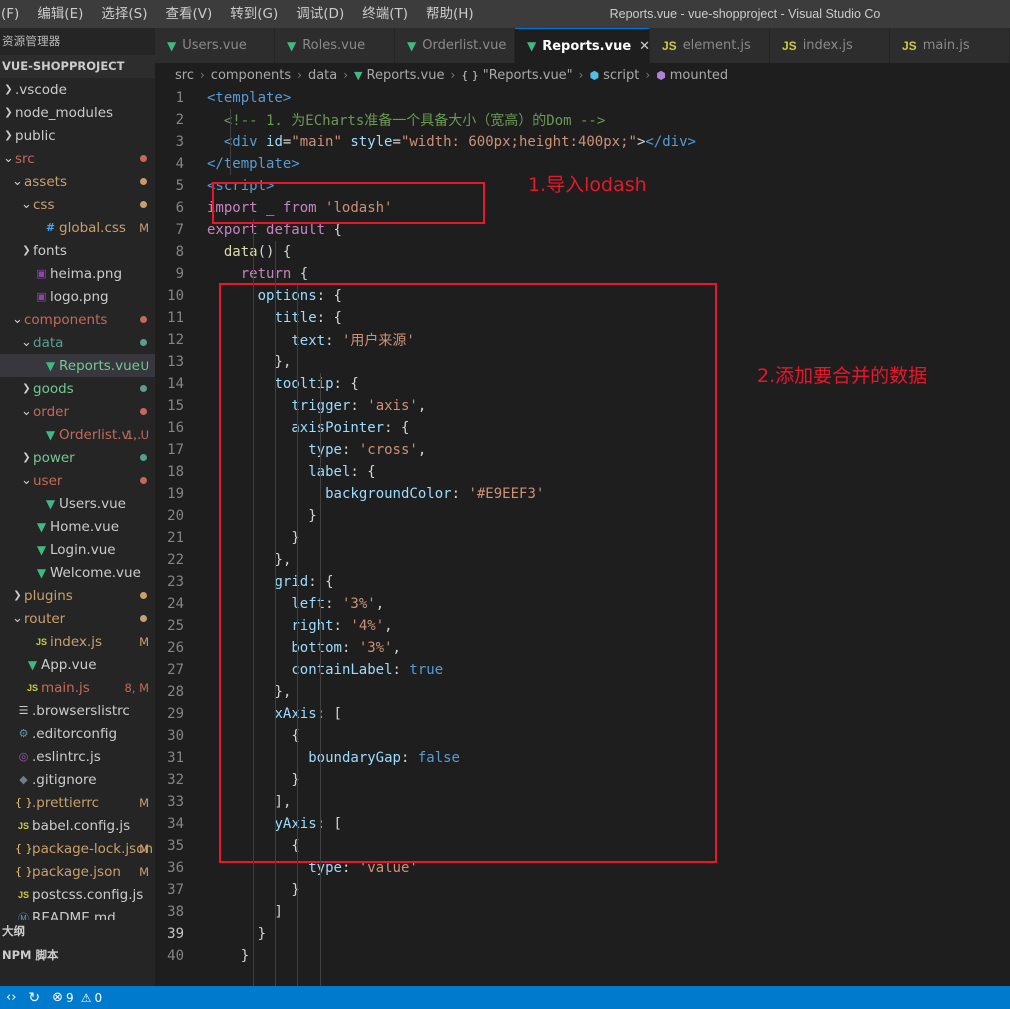 This screenshot has width=1010, height=1009. Describe the element at coordinates (77, 572) in the screenshot. I see `tree-item-welcome-vue: ▼ Welcome.vue` at that location.